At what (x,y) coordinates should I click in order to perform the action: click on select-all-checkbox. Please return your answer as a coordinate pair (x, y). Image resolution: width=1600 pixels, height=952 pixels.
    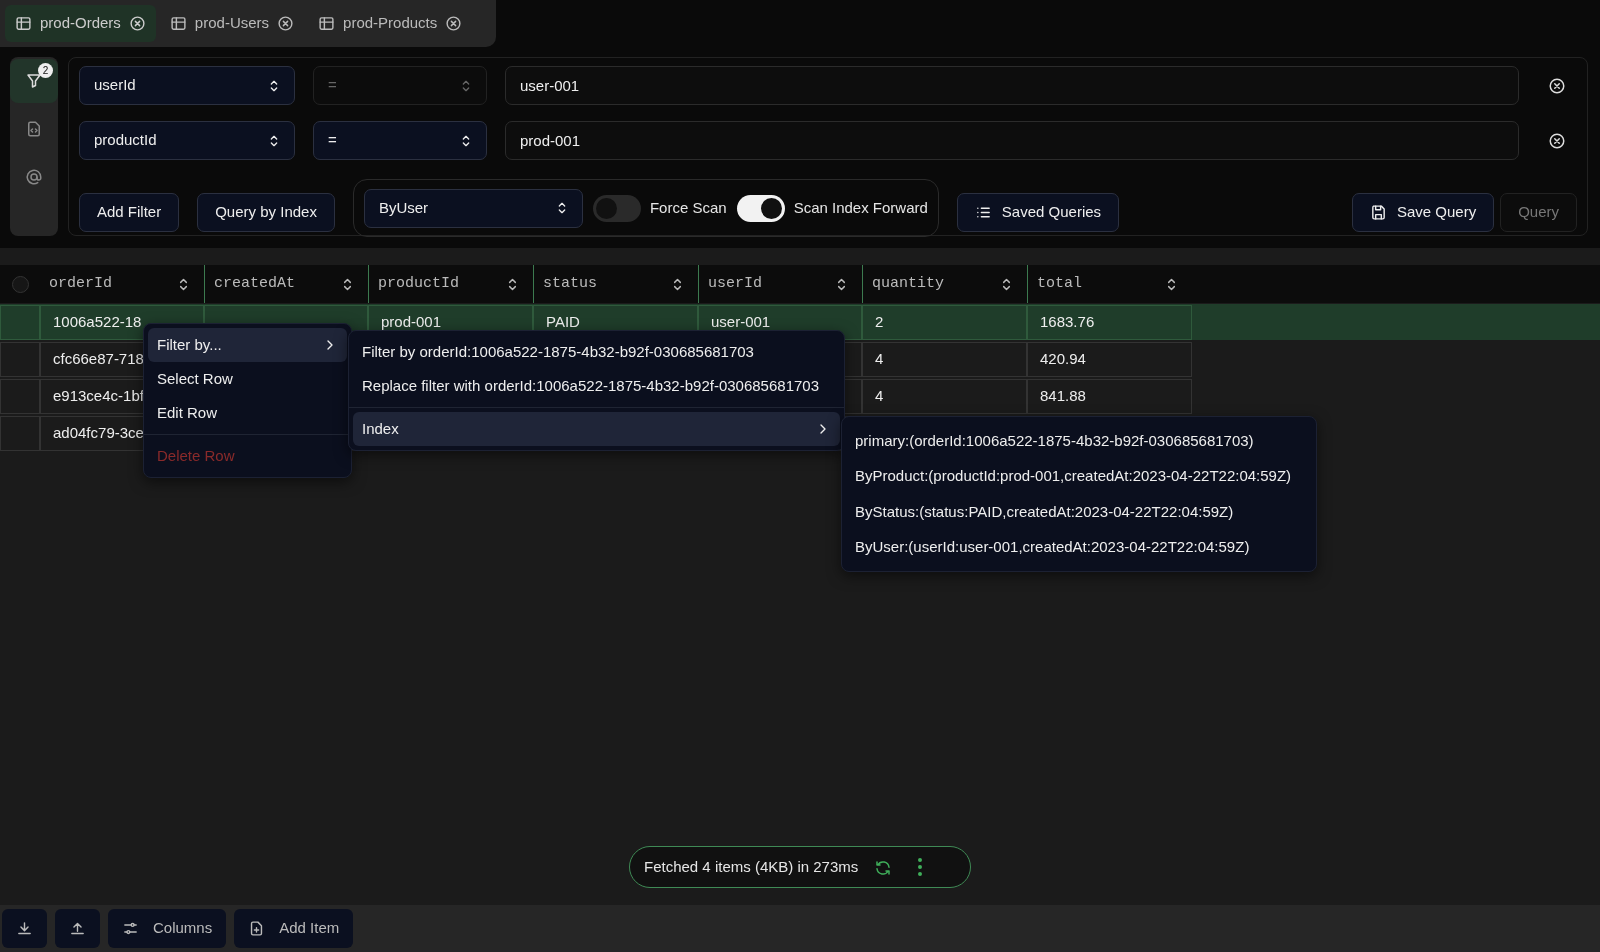
    Looking at the image, I should click on (20, 284).